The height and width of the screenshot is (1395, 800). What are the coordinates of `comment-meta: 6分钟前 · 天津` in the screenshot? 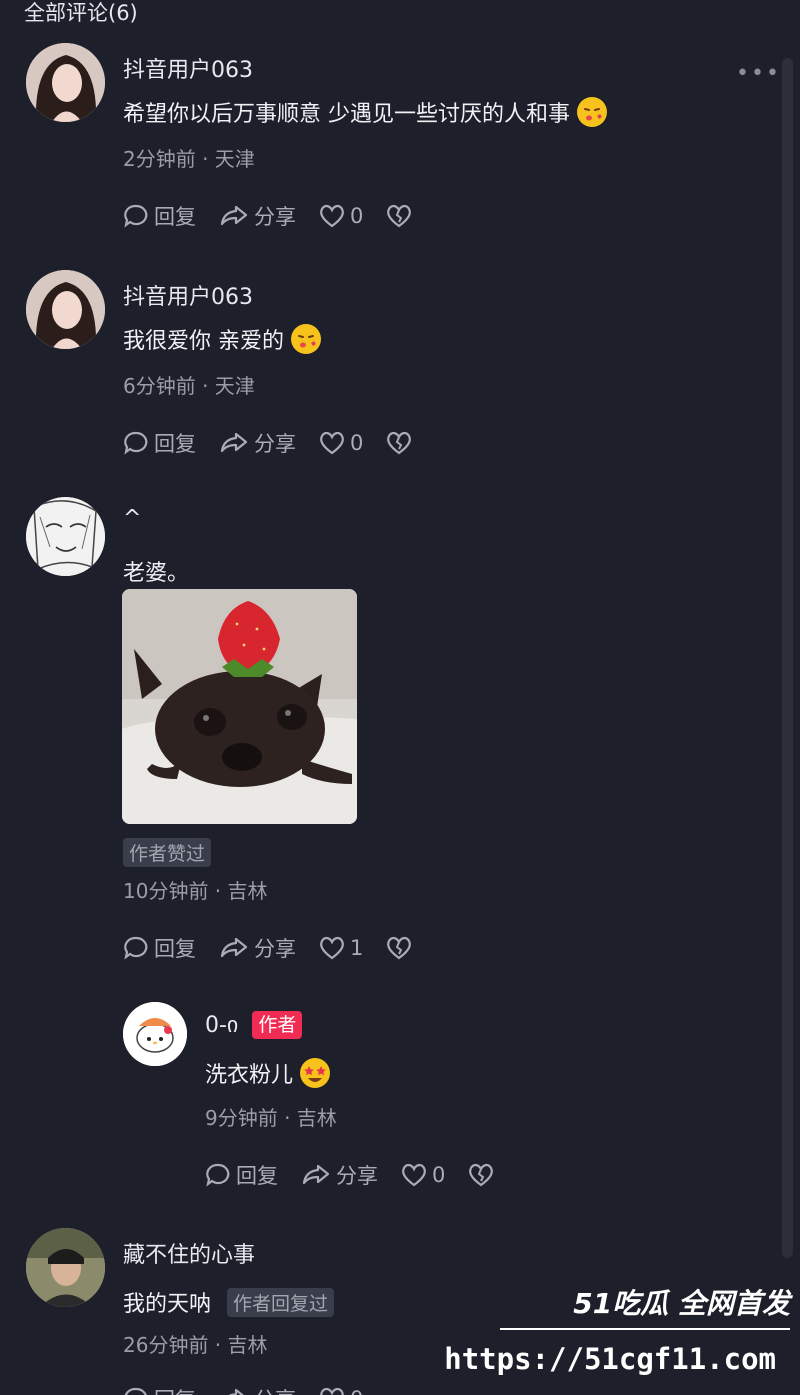 It's located at (189, 386).